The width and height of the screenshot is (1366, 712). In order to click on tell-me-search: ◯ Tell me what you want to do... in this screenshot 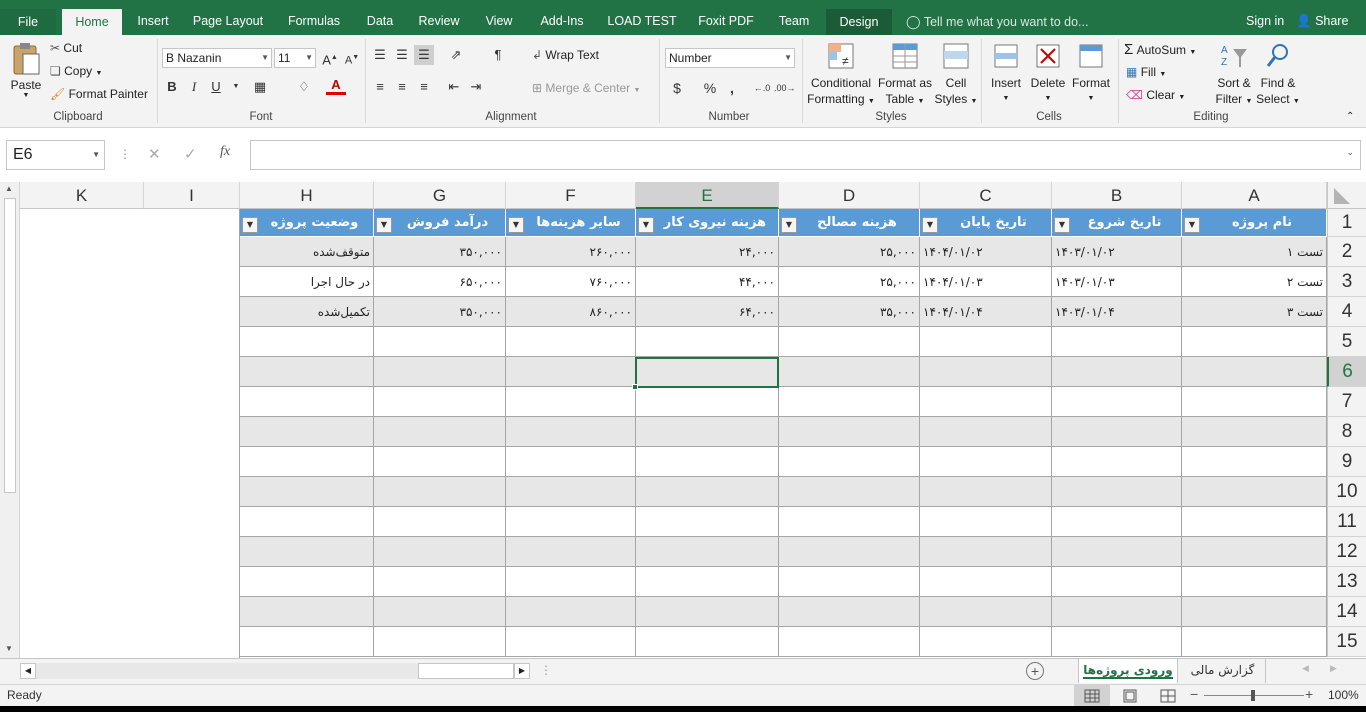, I will do `click(997, 21)`.